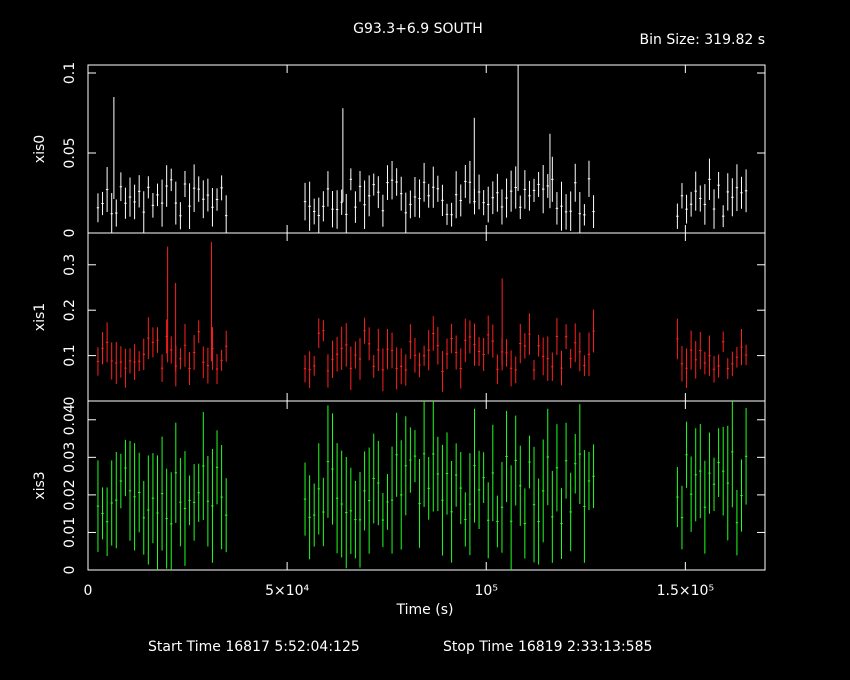  Describe the element at coordinates (547, 647) in the screenshot. I see `stop-time-label: Stop Time 16819 2:33:13:585` at that location.